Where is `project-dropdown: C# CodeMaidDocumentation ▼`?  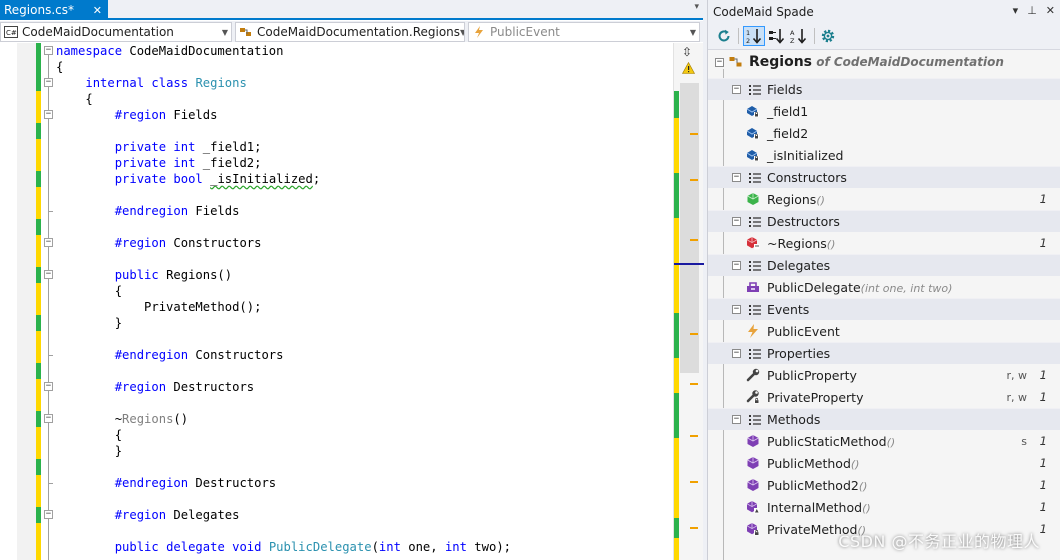
project-dropdown: C# CodeMaidDocumentation ▼ is located at coordinates (116, 32).